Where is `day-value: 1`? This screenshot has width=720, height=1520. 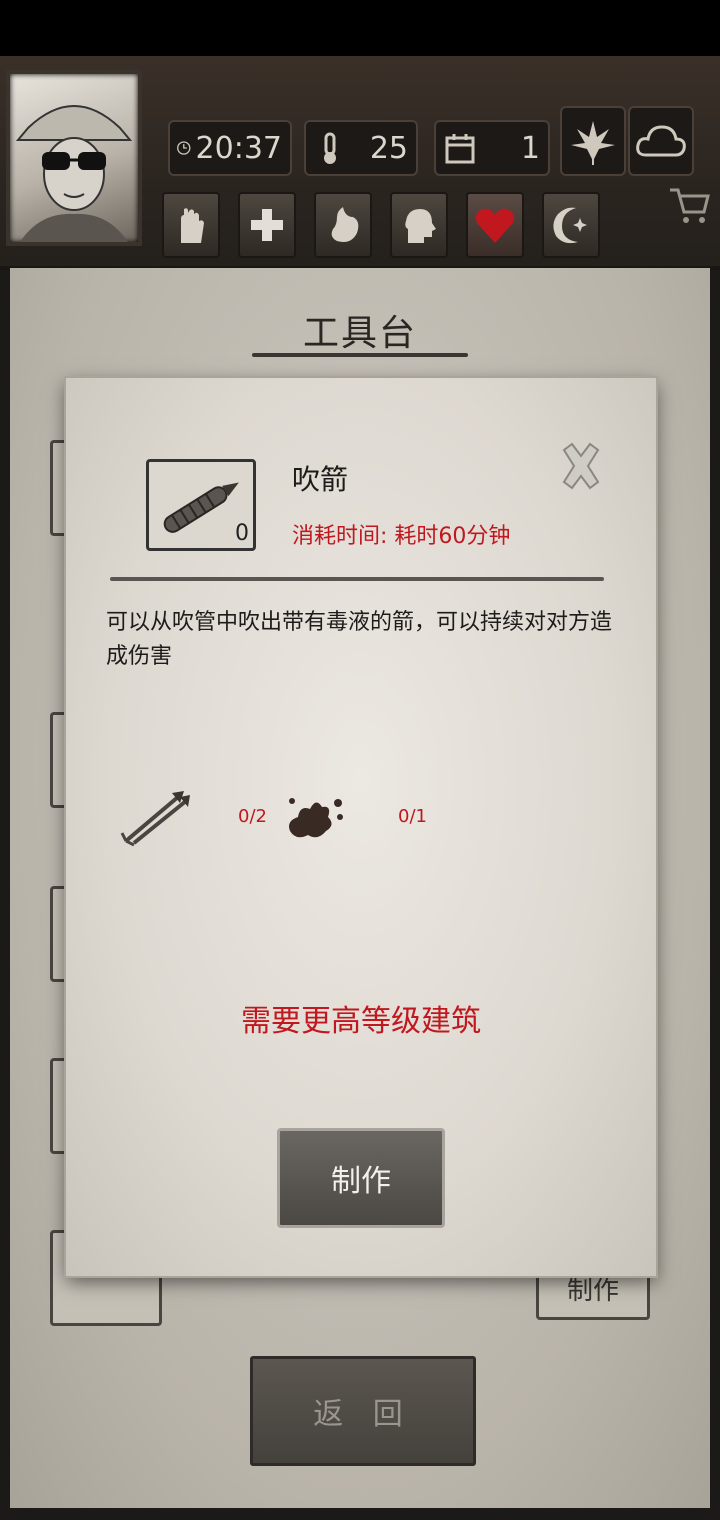 day-value: 1 is located at coordinates (530, 148).